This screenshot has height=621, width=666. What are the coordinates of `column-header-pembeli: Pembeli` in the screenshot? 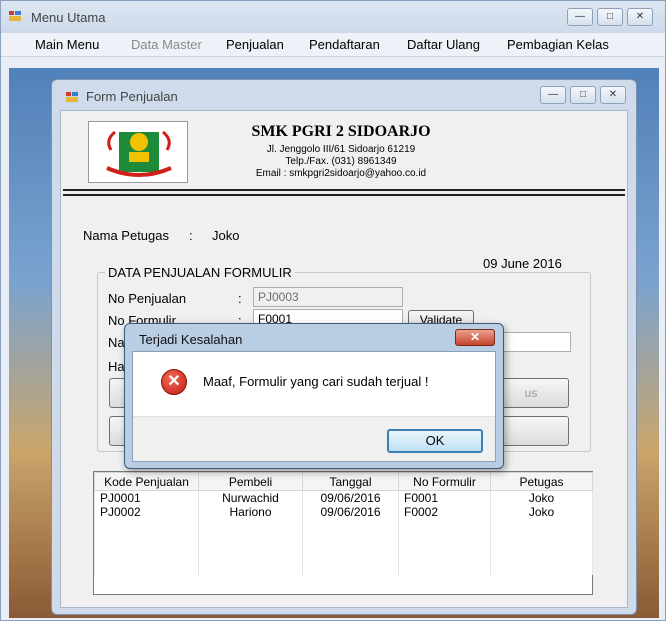 It's located at (250, 481).